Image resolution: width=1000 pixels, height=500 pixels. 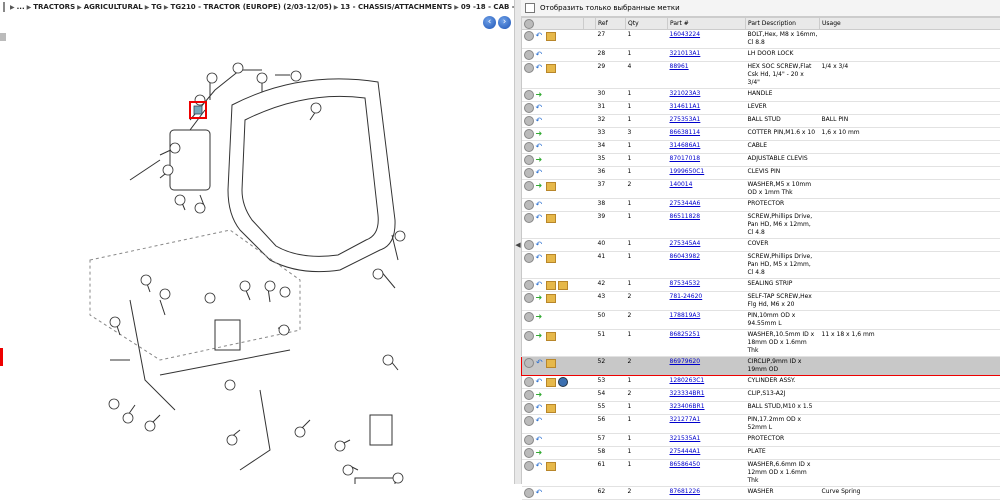 What do you see at coordinates (504, 22) in the screenshot?
I see `next-page-button: ›` at bounding box center [504, 22].